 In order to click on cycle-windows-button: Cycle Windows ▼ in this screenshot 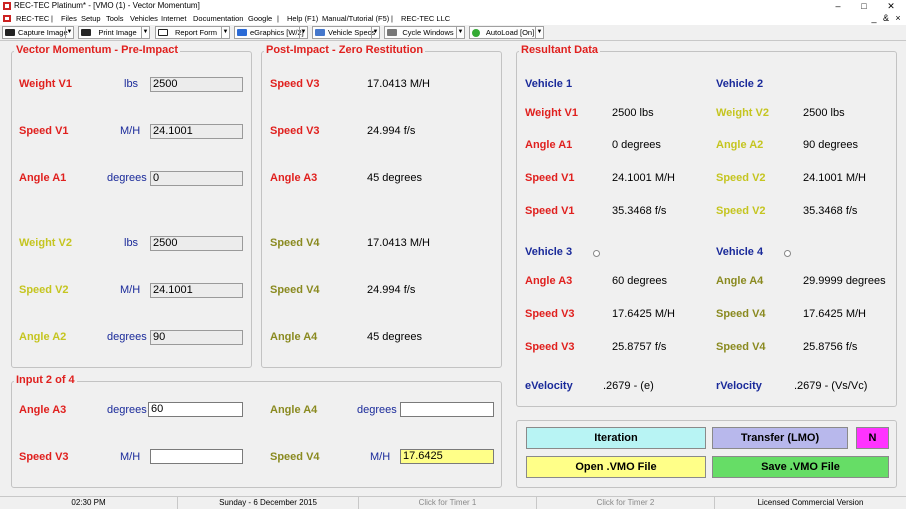, I will do `click(424, 32)`.